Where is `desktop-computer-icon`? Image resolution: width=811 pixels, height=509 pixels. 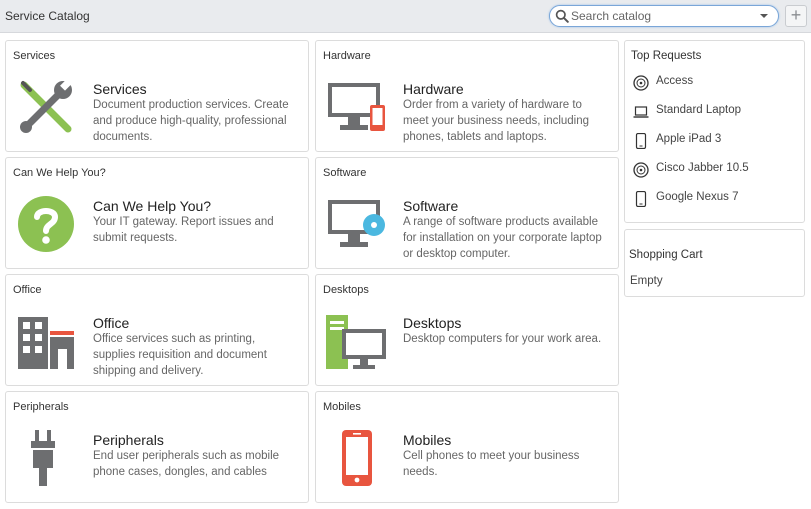 desktop-computer-icon is located at coordinates (356, 342).